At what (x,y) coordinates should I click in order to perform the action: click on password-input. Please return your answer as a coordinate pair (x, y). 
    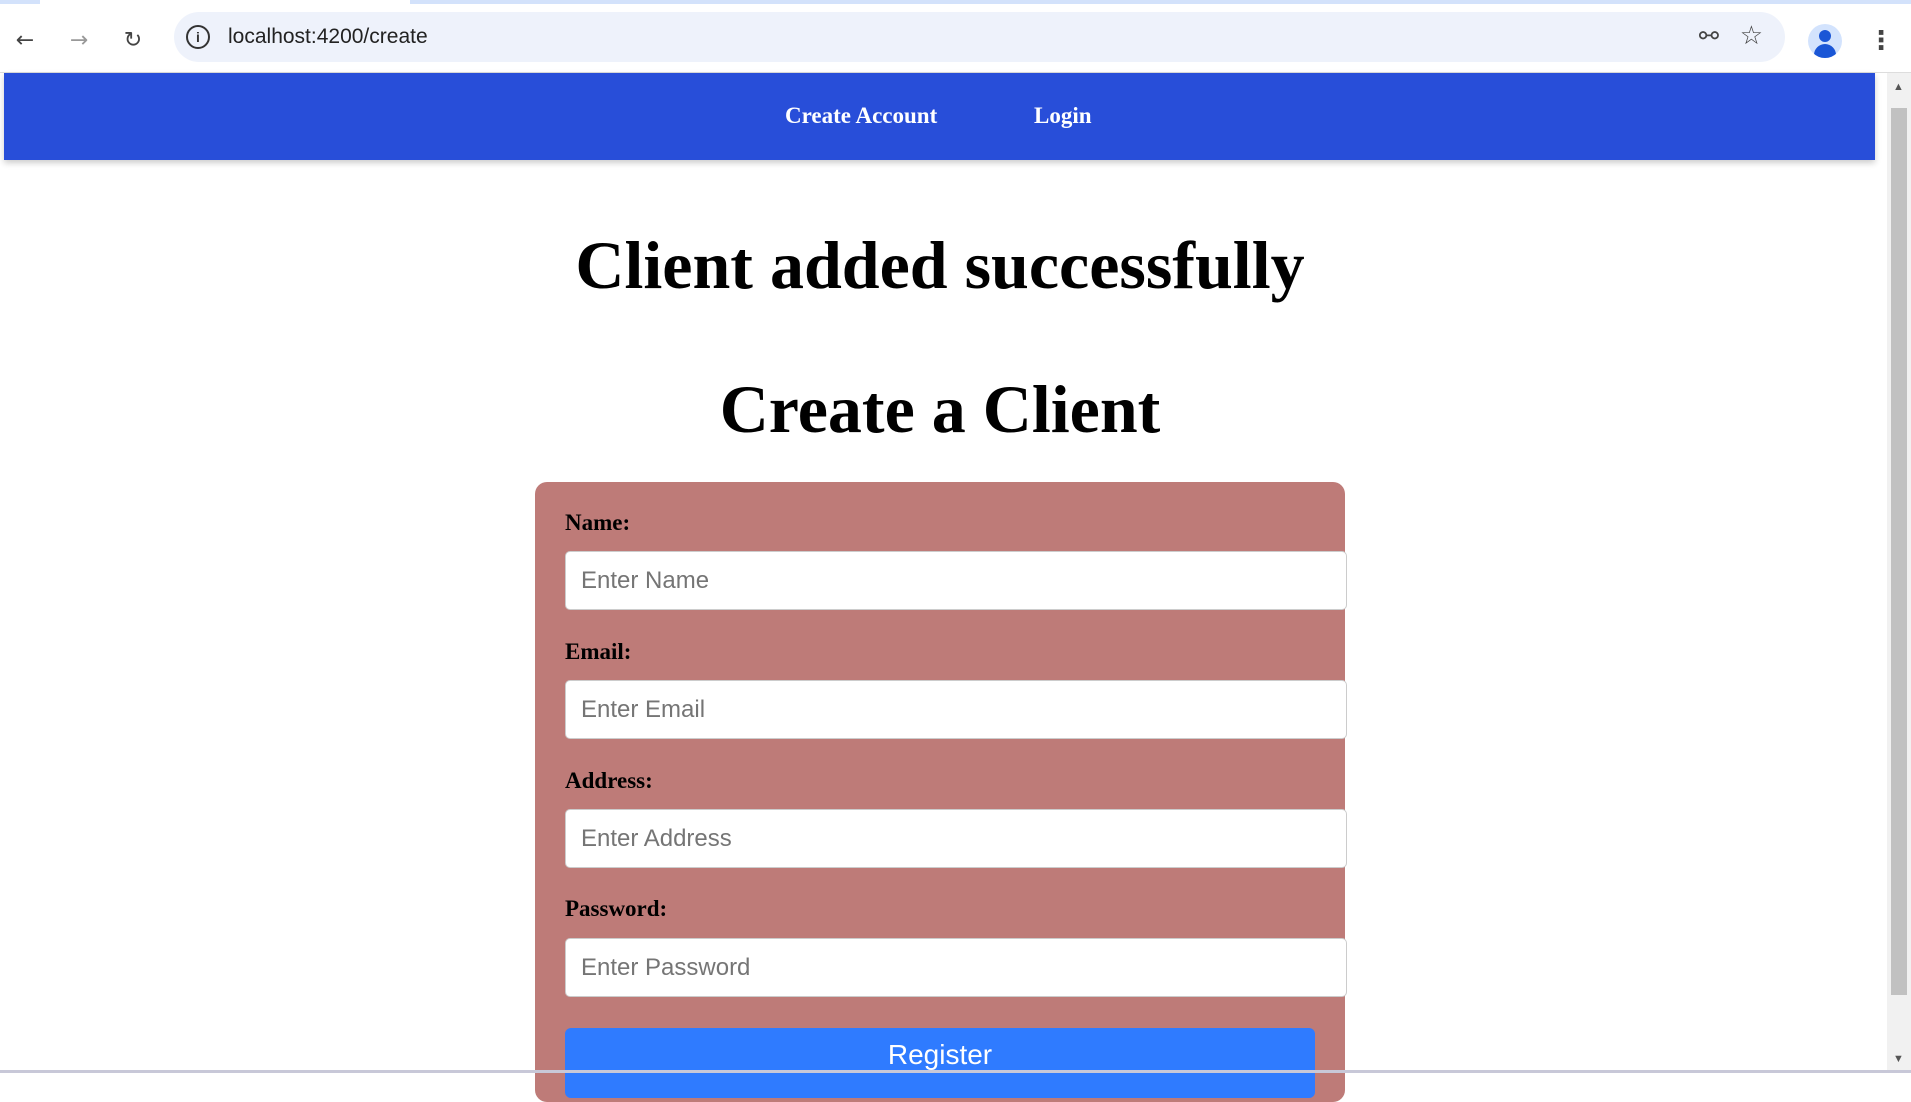
    Looking at the image, I should click on (956, 967).